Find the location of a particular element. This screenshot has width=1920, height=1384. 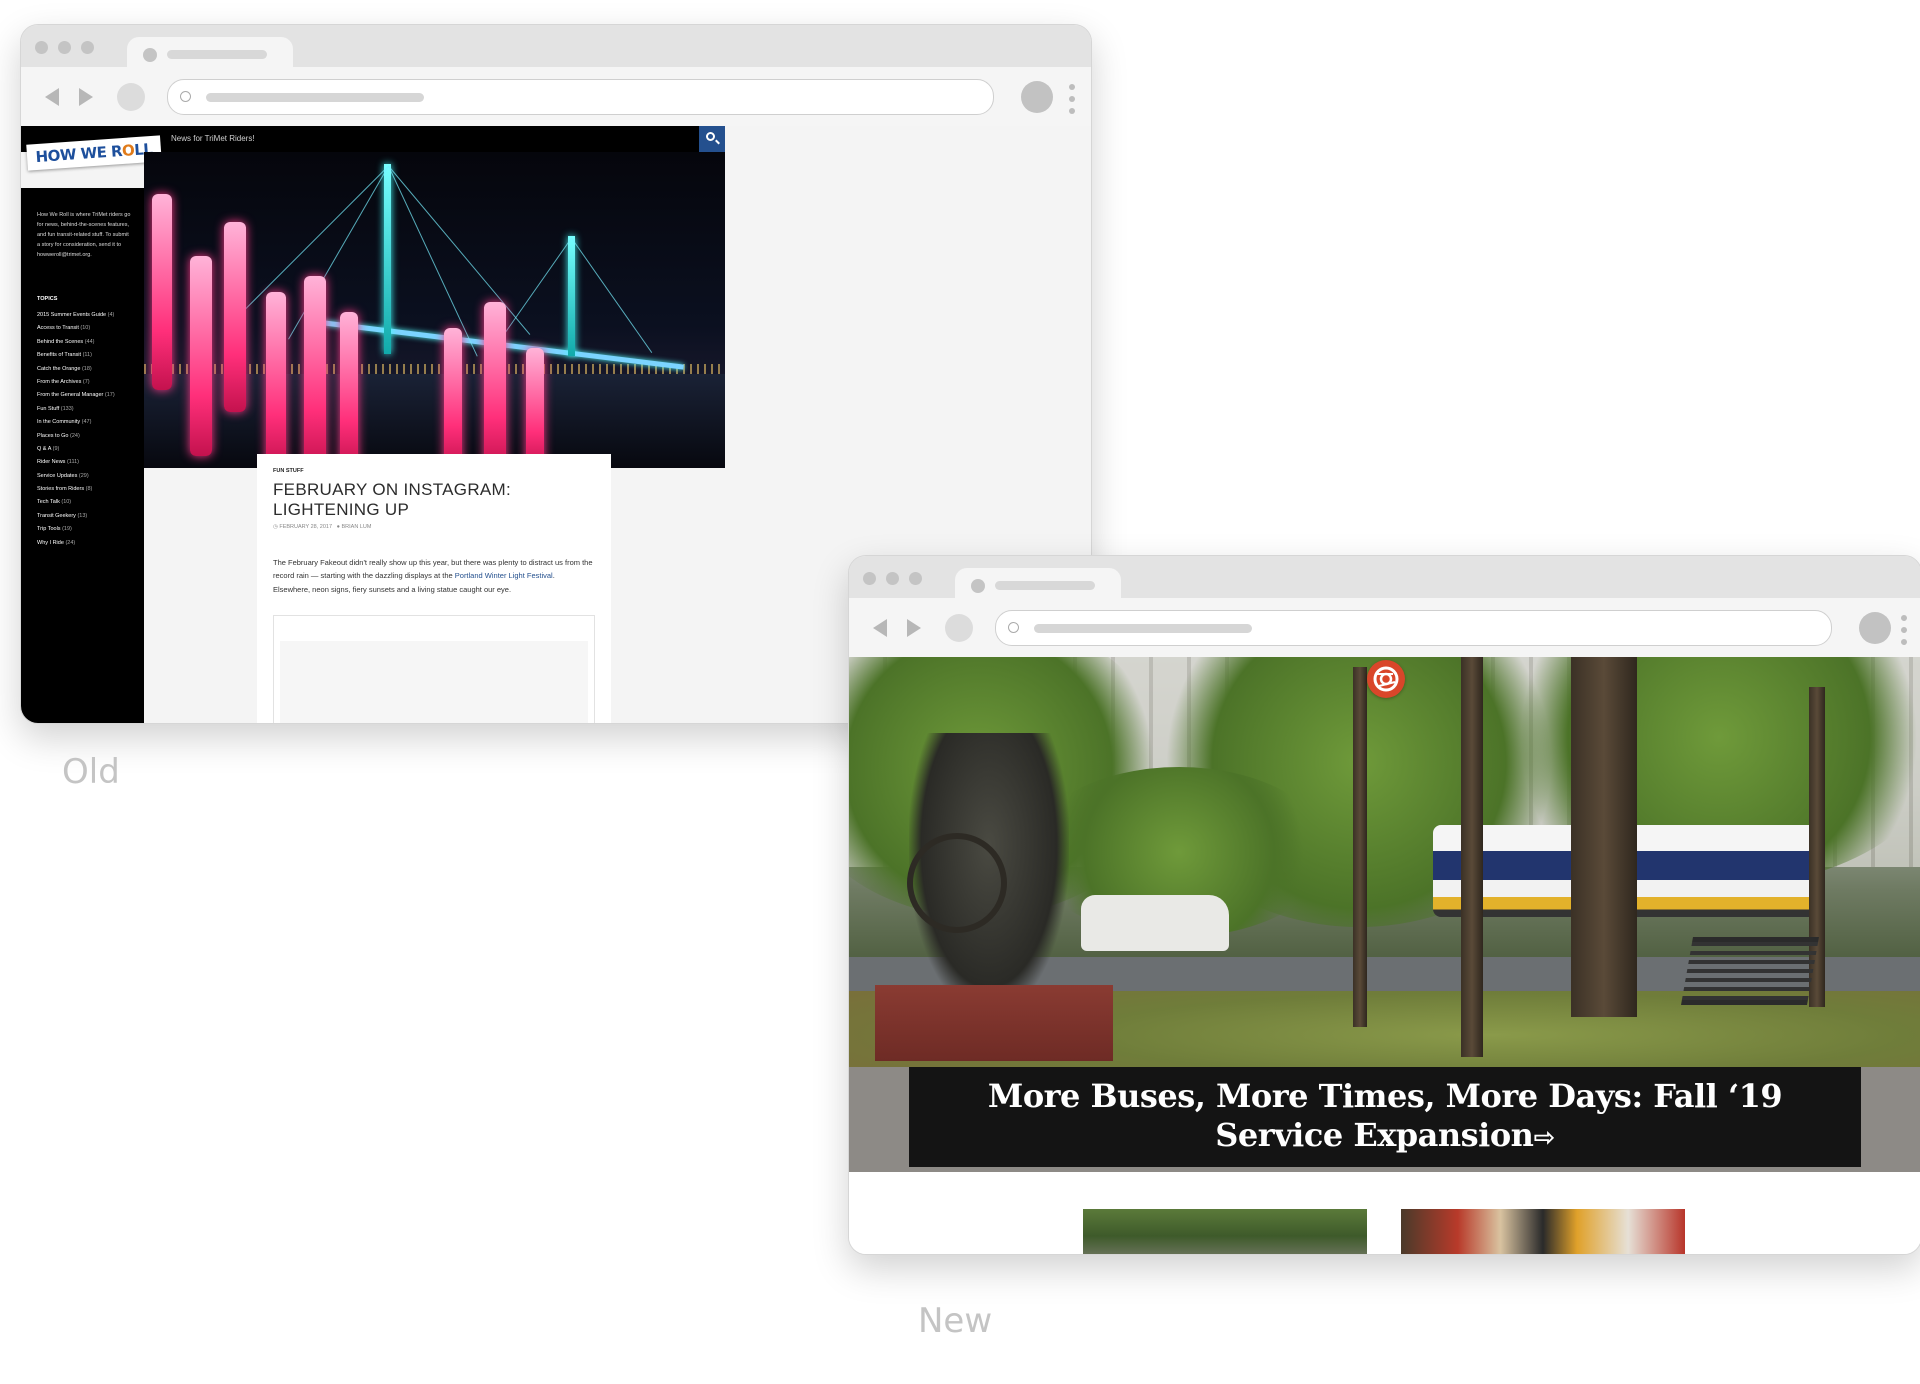

topic-name: From the Archives is located at coordinates (59, 381).